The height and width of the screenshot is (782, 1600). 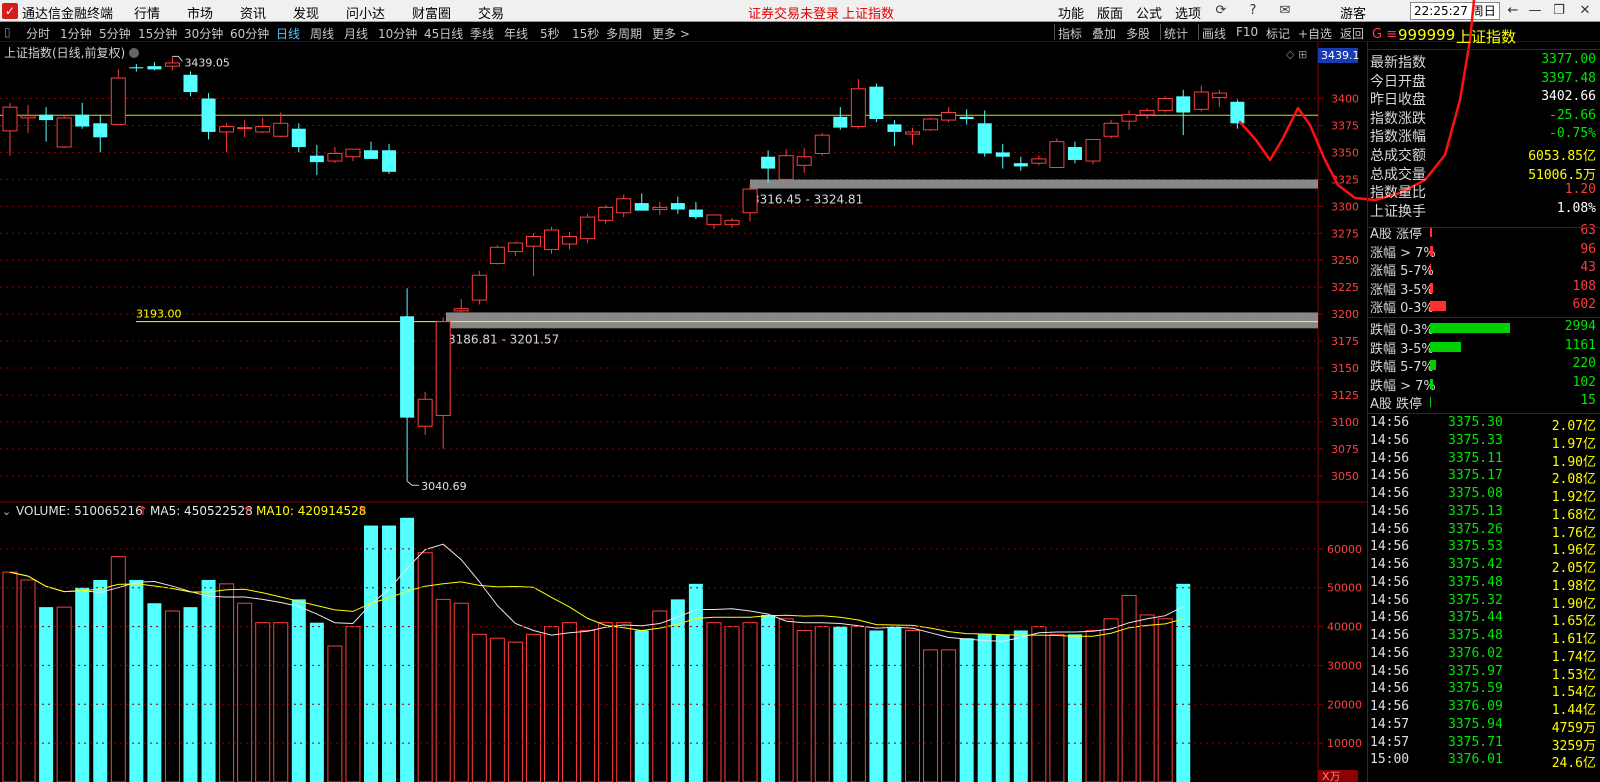 What do you see at coordinates (1535, 11) in the screenshot?
I see `minimize-icon: —` at bounding box center [1535, 11].